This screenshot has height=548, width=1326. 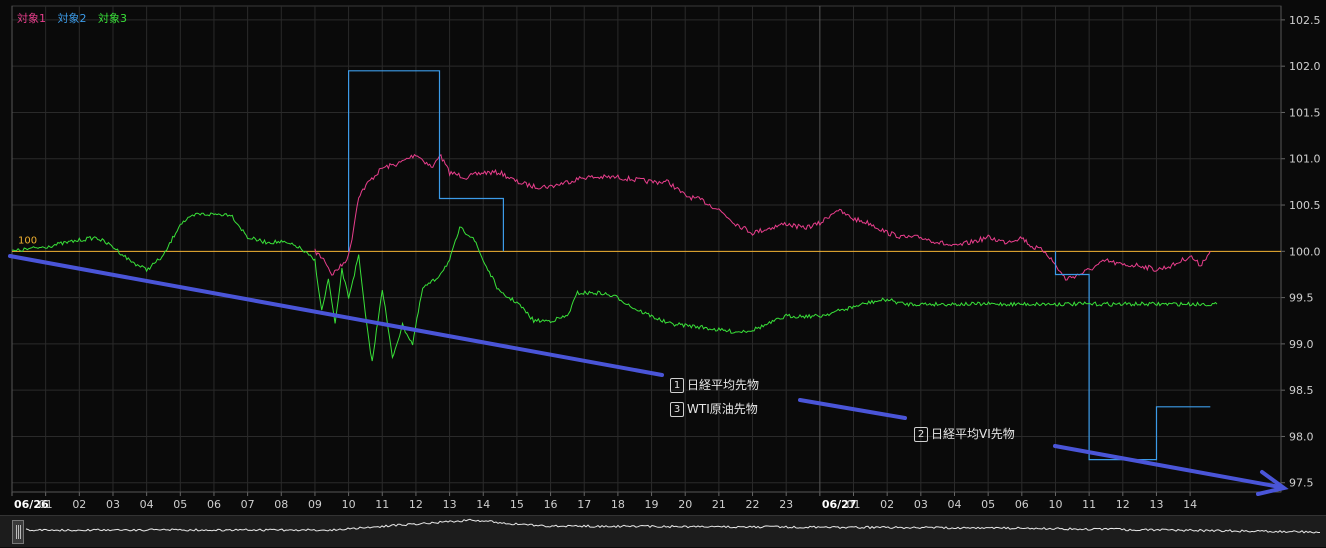 I want to click on x-tick-label: 19, so click(x=652, y=504).